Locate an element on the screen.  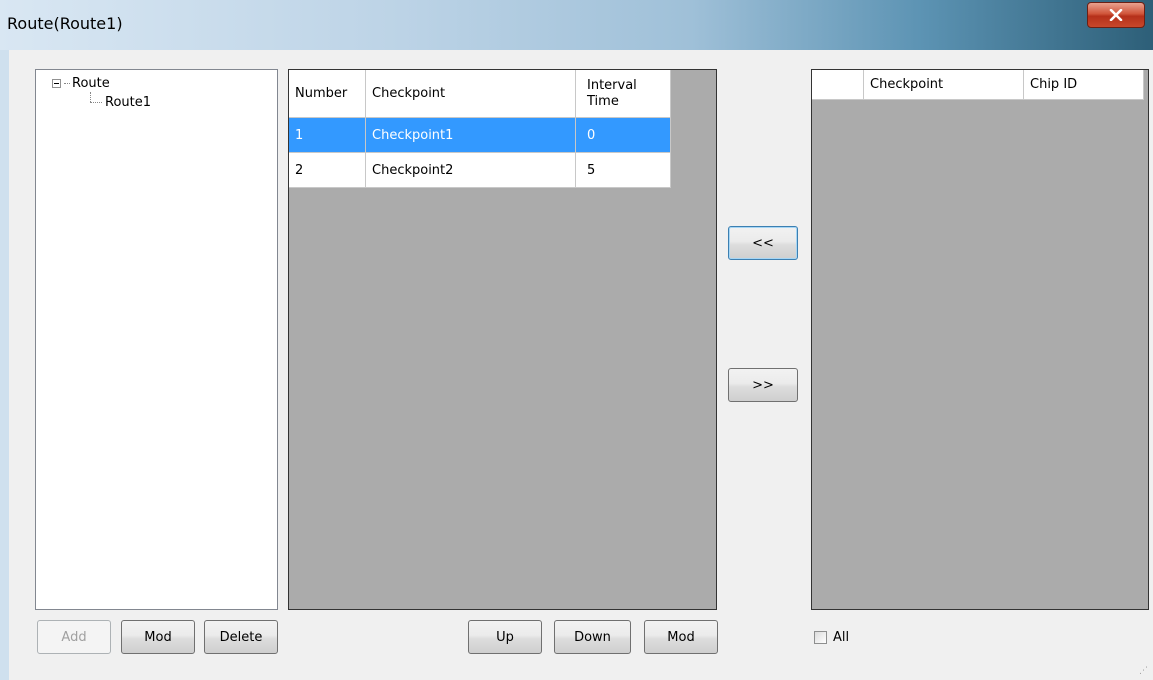
column-header-number: Number is located at coordinates (327, 94).